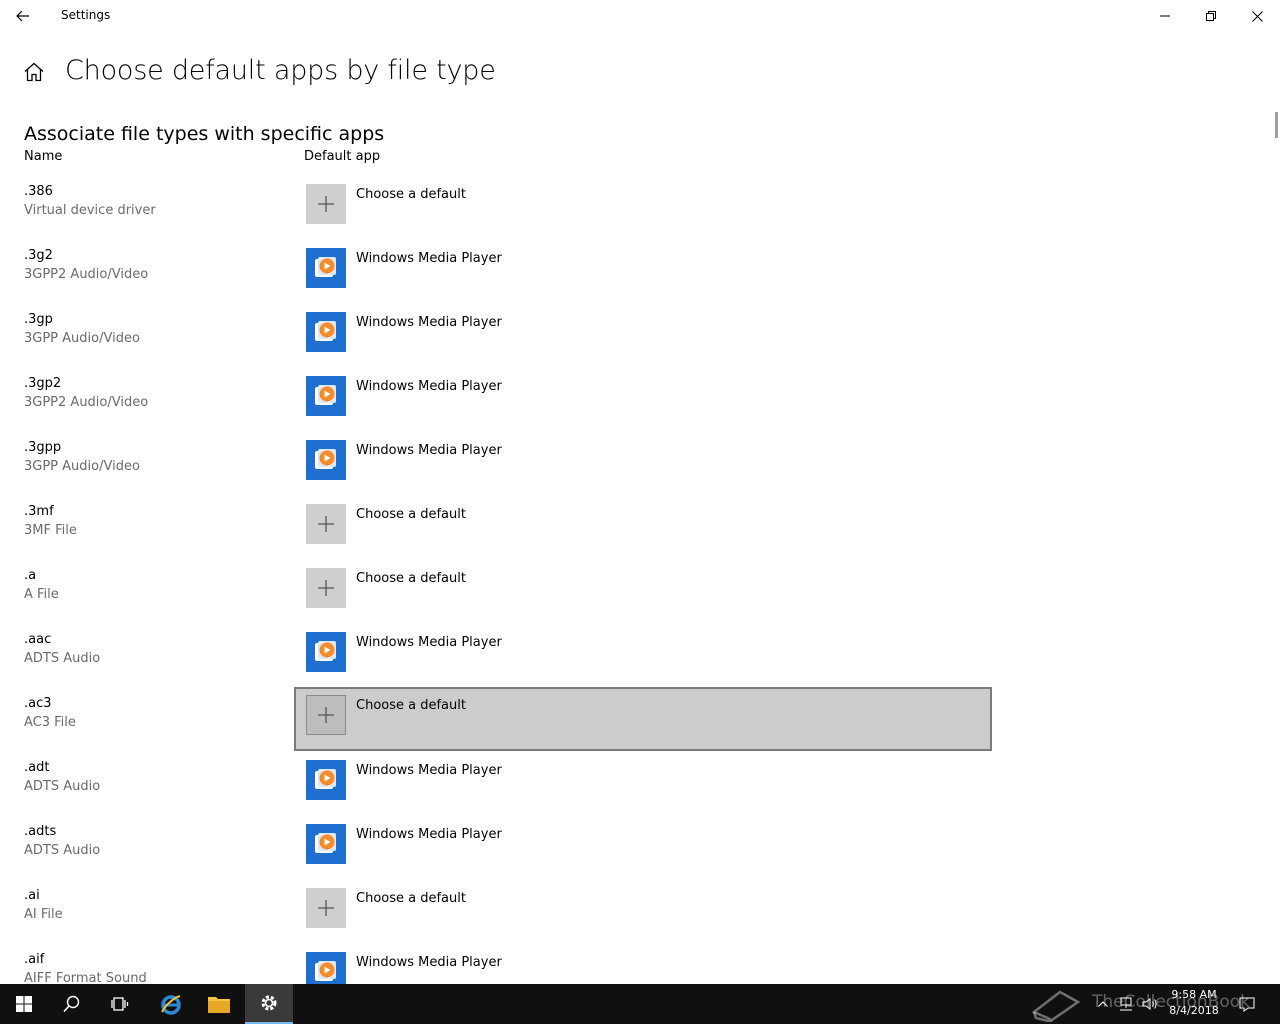  What do you see at coordinates (171, 1004) in the screenshot?
I see `internet-explorer-button` at bounding box center [171, 1004].